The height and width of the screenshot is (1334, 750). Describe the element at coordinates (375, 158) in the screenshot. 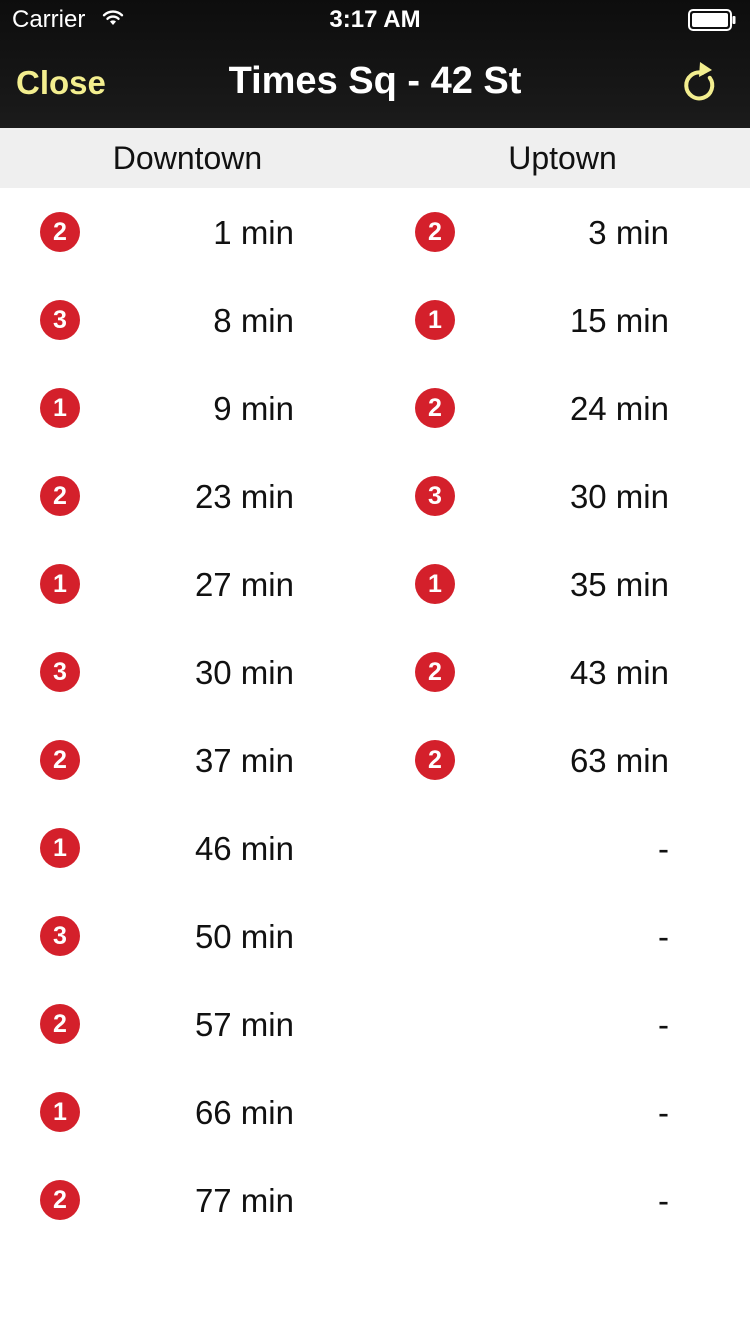

I see `column-headers: Downtown Uptown` at that location.